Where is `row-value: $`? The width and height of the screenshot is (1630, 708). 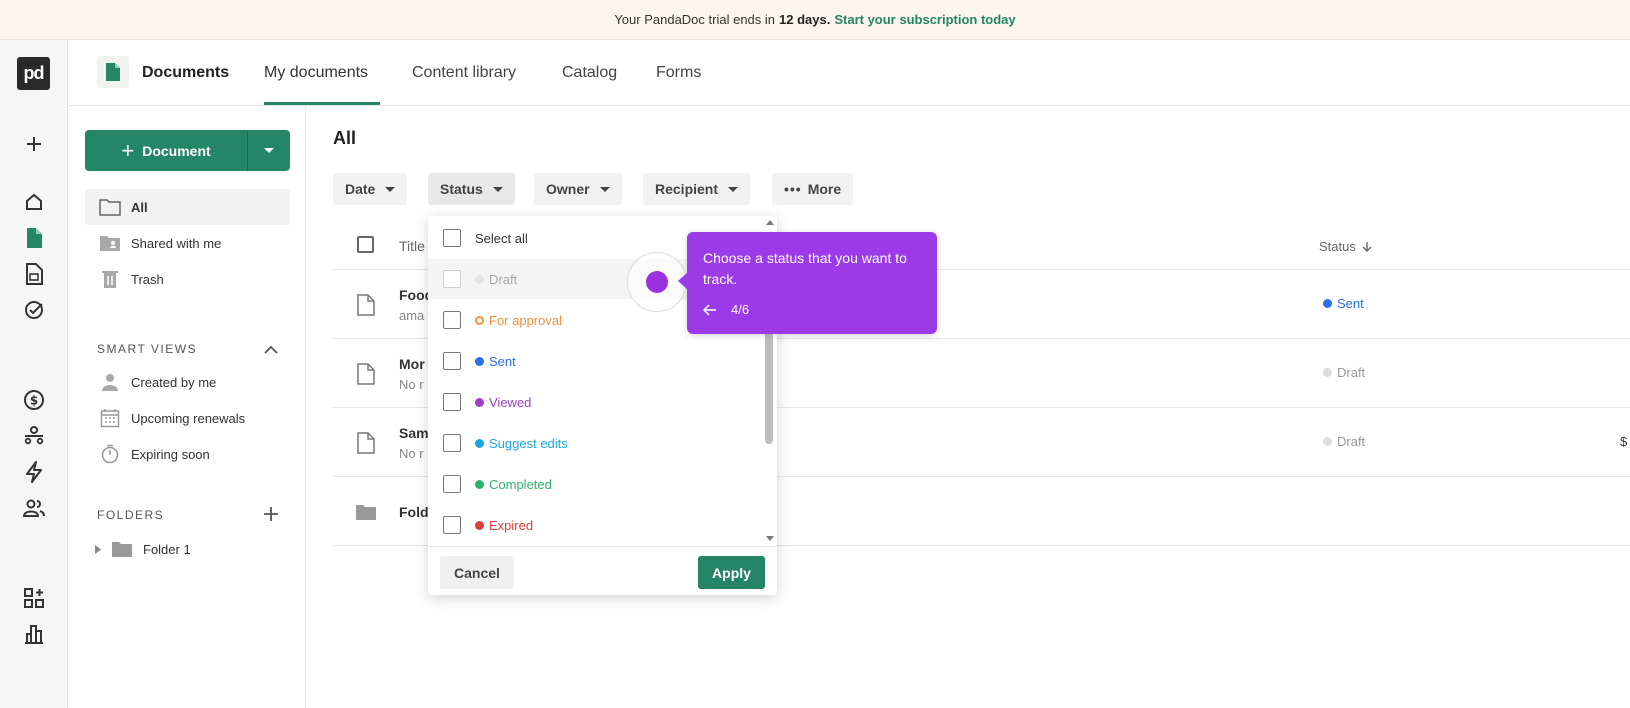 row-value: $ is located at coordinates (1624, 441).